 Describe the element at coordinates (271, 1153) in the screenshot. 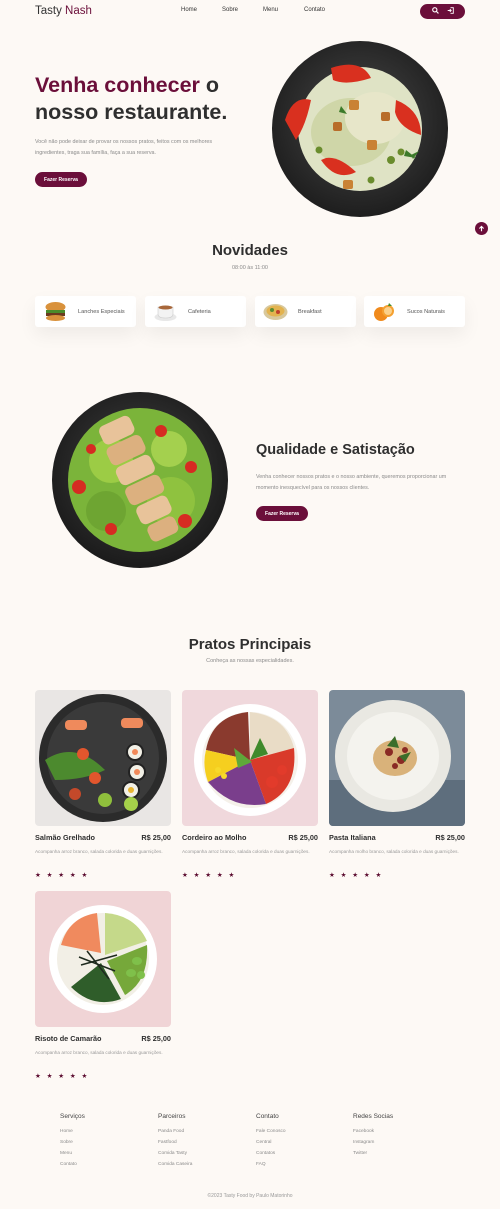

I see `footer-link: Contatos` at that location.